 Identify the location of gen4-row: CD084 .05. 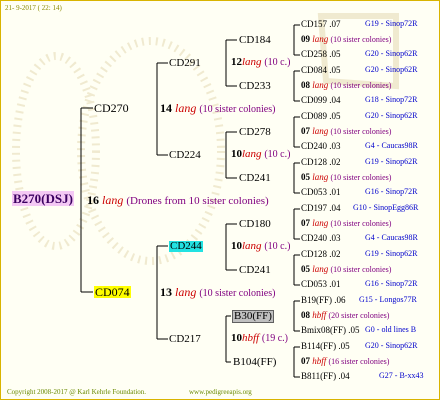
(321, 70).